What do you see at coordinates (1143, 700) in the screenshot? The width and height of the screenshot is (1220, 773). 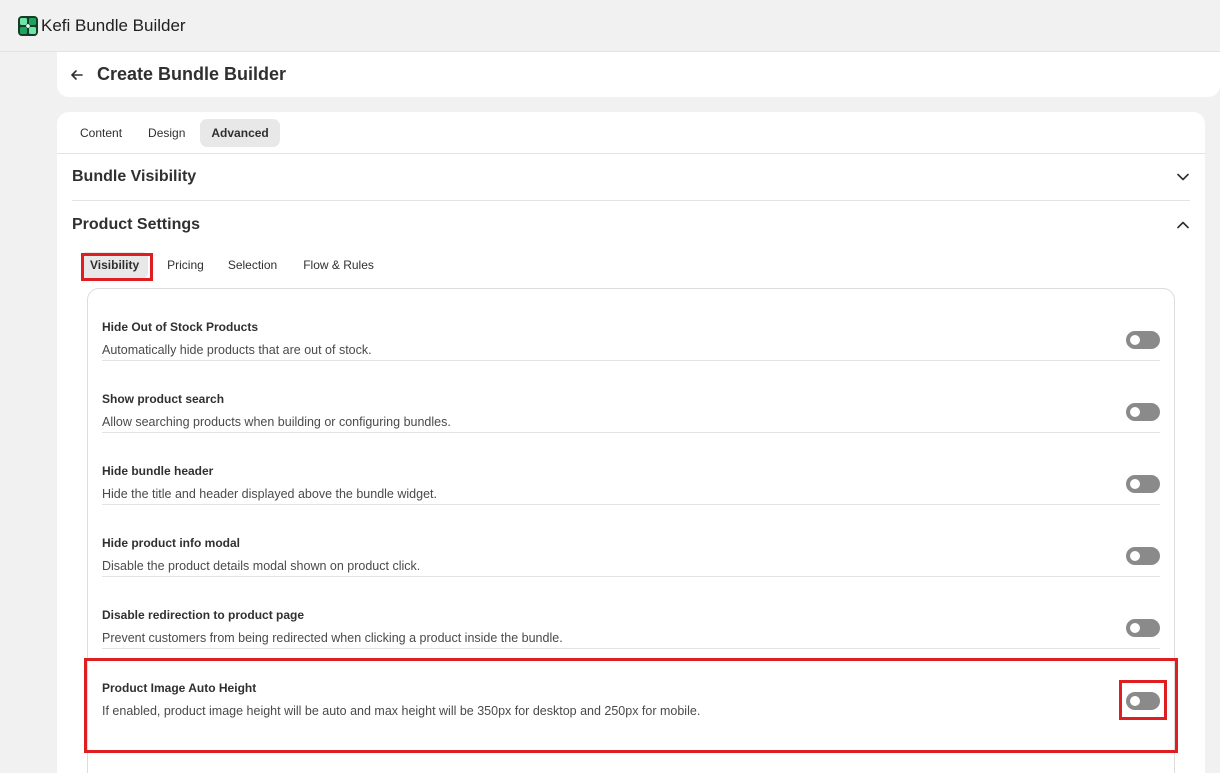 I see `highlight-auto-height-toggle` at bounding box center [1143, 700].